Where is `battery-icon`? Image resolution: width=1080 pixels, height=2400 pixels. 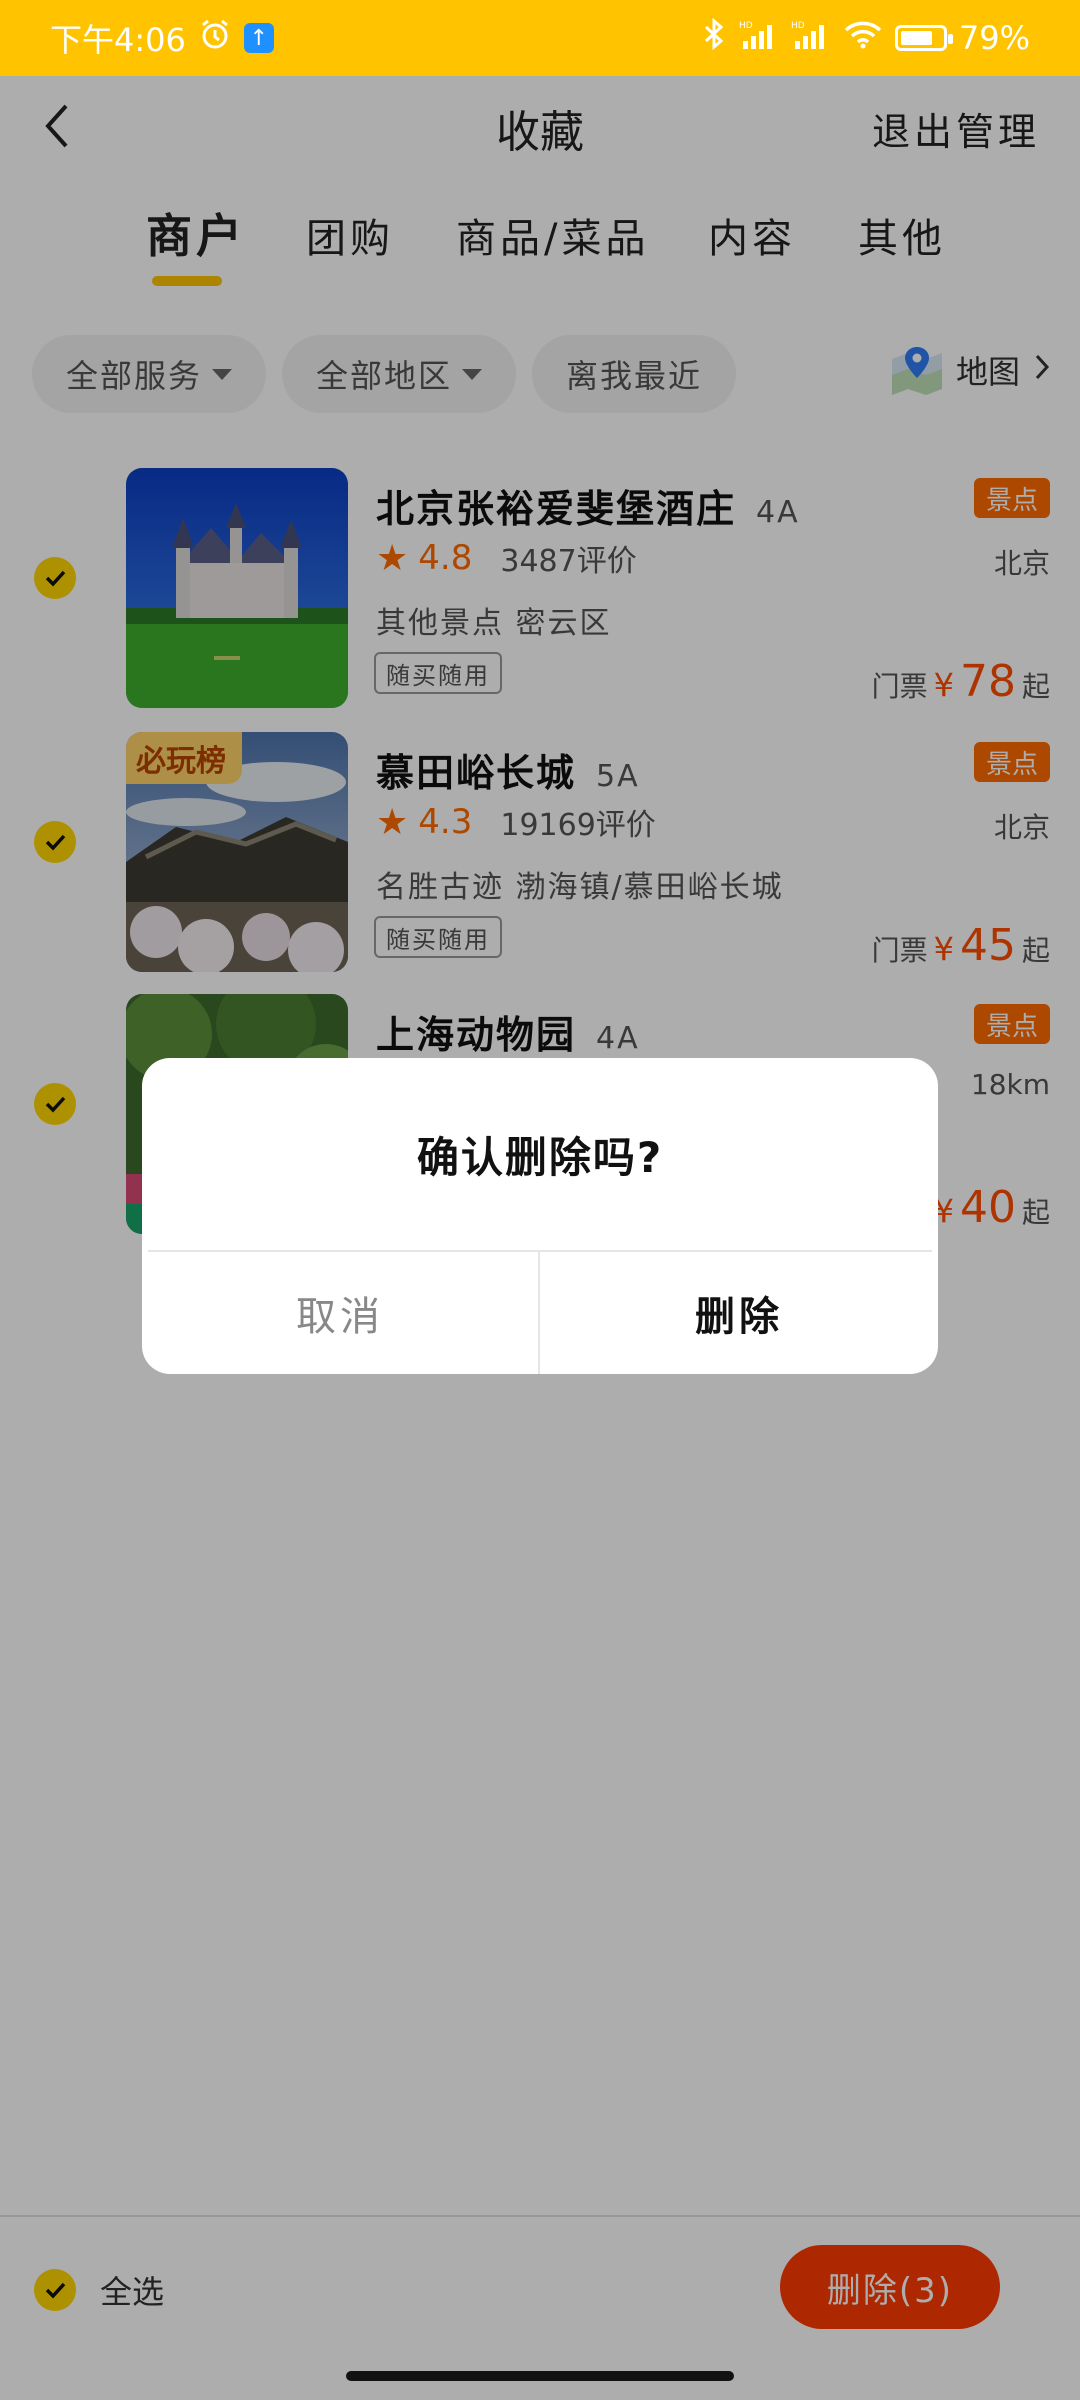 battery-icon is located at coordinates (923, 38).